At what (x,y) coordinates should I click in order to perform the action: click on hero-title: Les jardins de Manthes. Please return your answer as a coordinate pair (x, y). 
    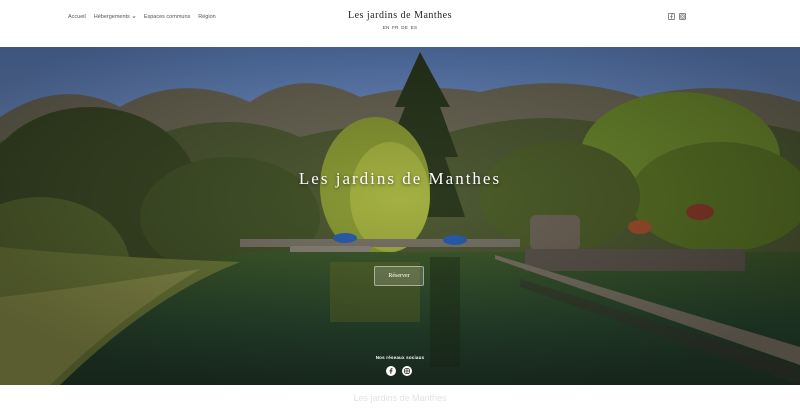
    Looking at the image, I should click on (400, 178).